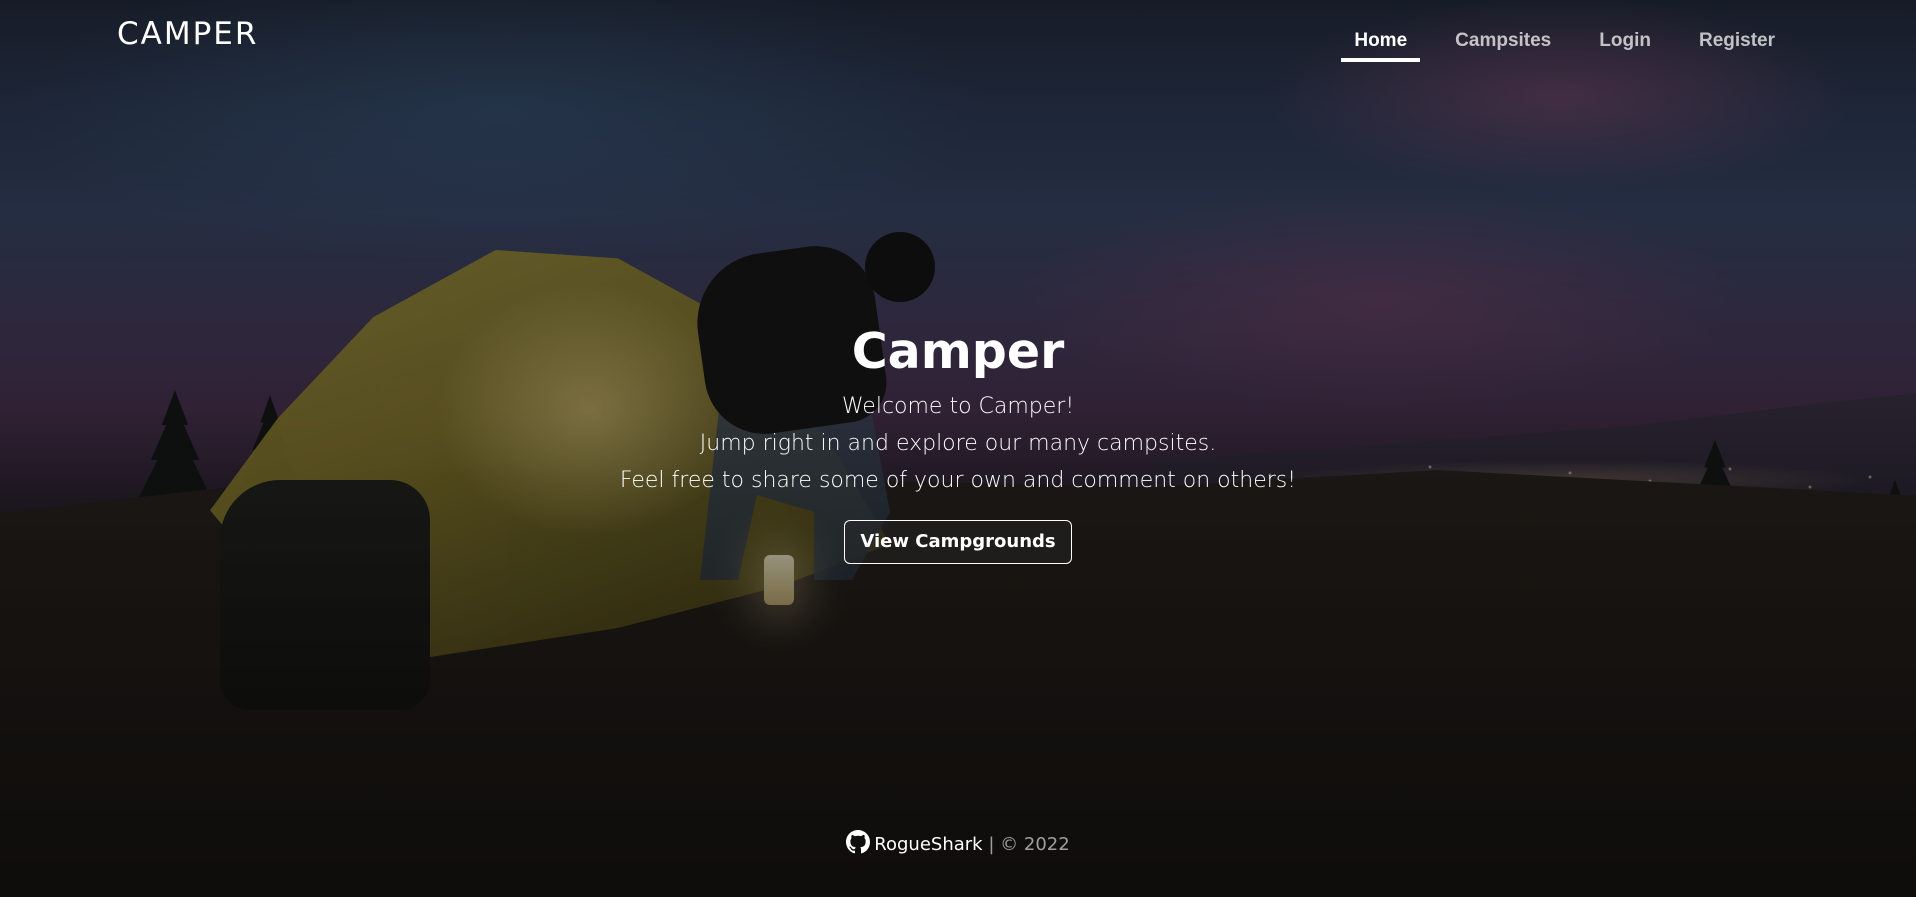  Describe the element at coordinates (1035, 844) in the screenshot. I see `footer-copyright: © 2022` at that location.